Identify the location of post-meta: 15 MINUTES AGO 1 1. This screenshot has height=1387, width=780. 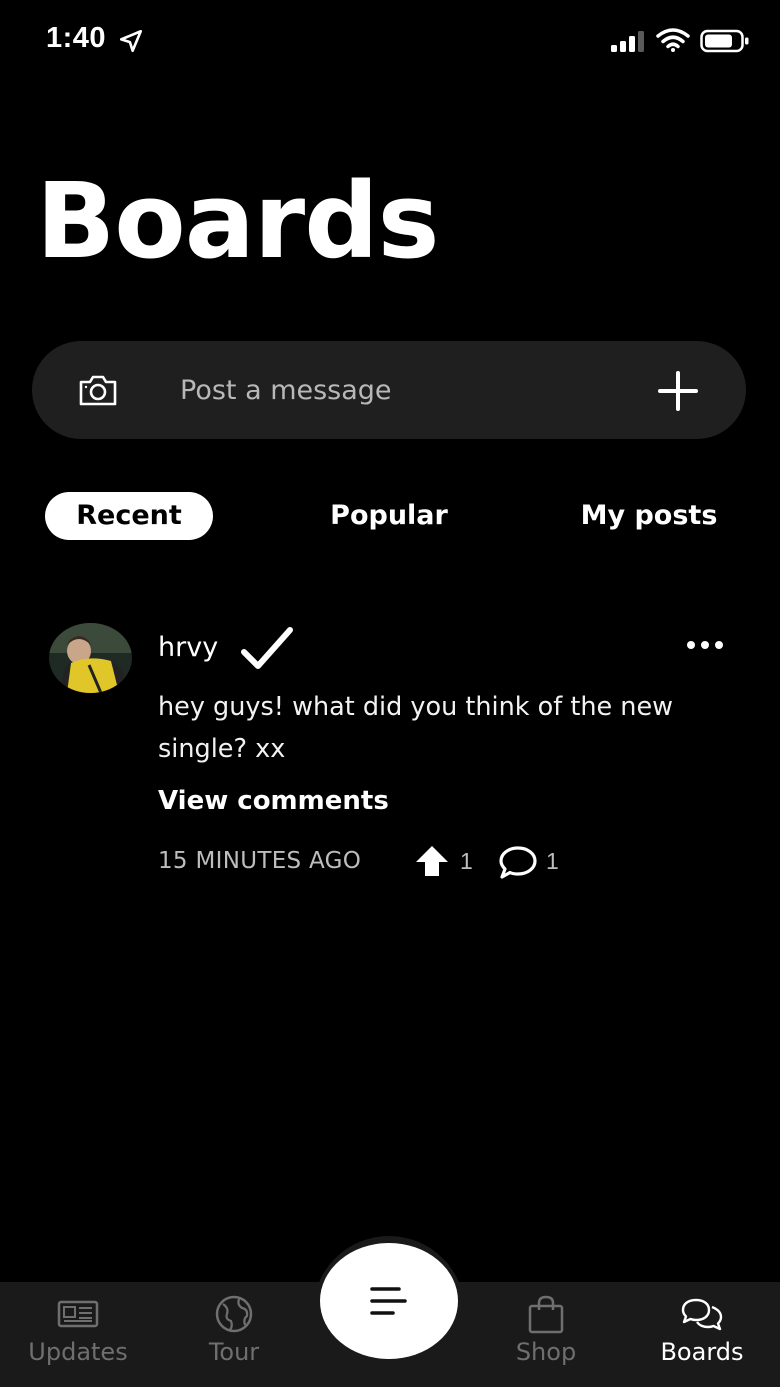
(408, 864).